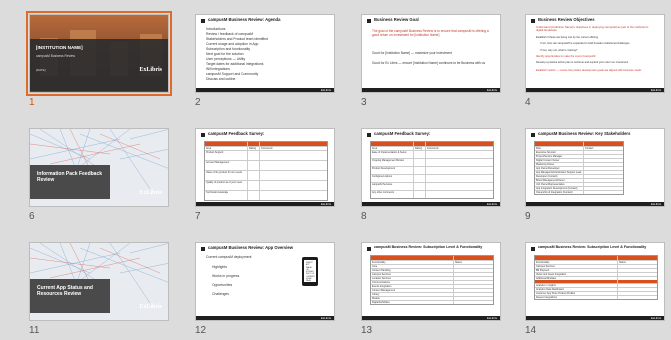 Image resolution: width=671 pixels, height=340 pixels. I want to click on bullet: Next goal for the solution, so click(225, 54).